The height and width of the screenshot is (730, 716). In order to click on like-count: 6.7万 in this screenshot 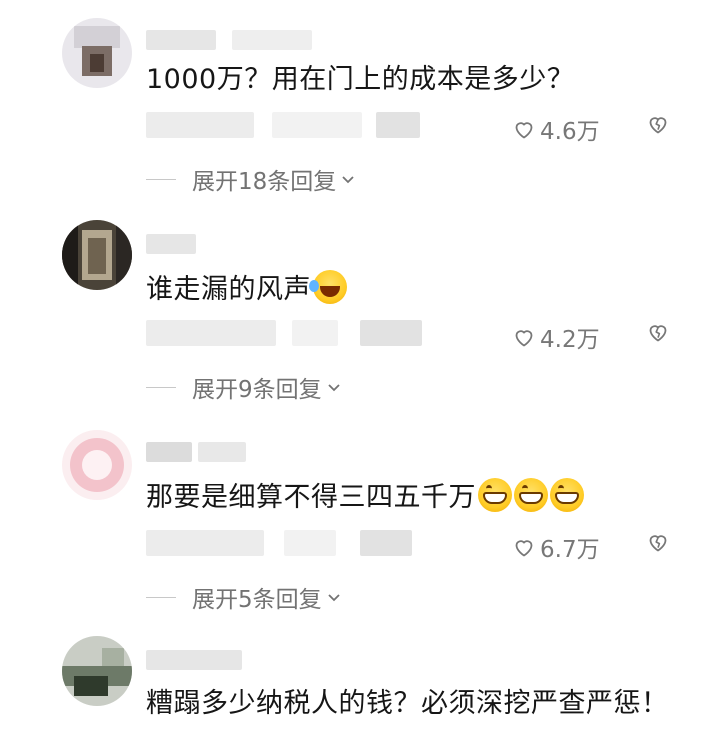, I will do `click(570, 550)`.